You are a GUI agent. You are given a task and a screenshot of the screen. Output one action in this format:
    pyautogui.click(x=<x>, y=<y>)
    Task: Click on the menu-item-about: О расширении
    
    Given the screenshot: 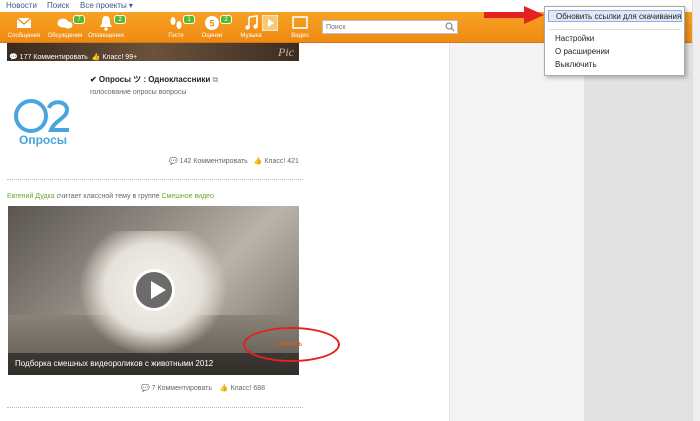 What is the action you would take?
    pyautogui.click(x=582, y=51)
    